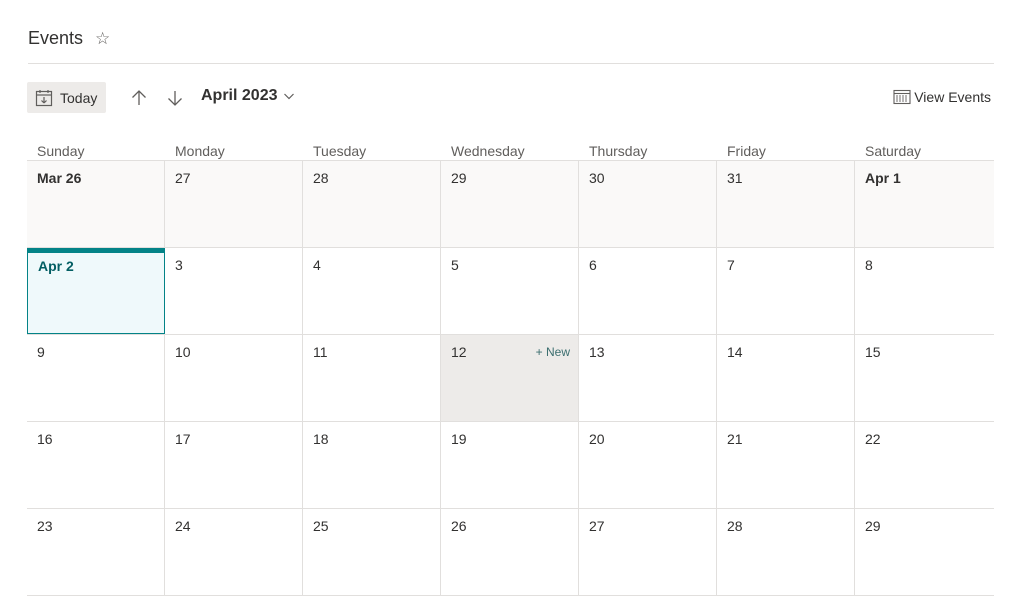  Describe the element at coordinates (179, 265) in the screenshot. I see `day-number: 3` at that location.